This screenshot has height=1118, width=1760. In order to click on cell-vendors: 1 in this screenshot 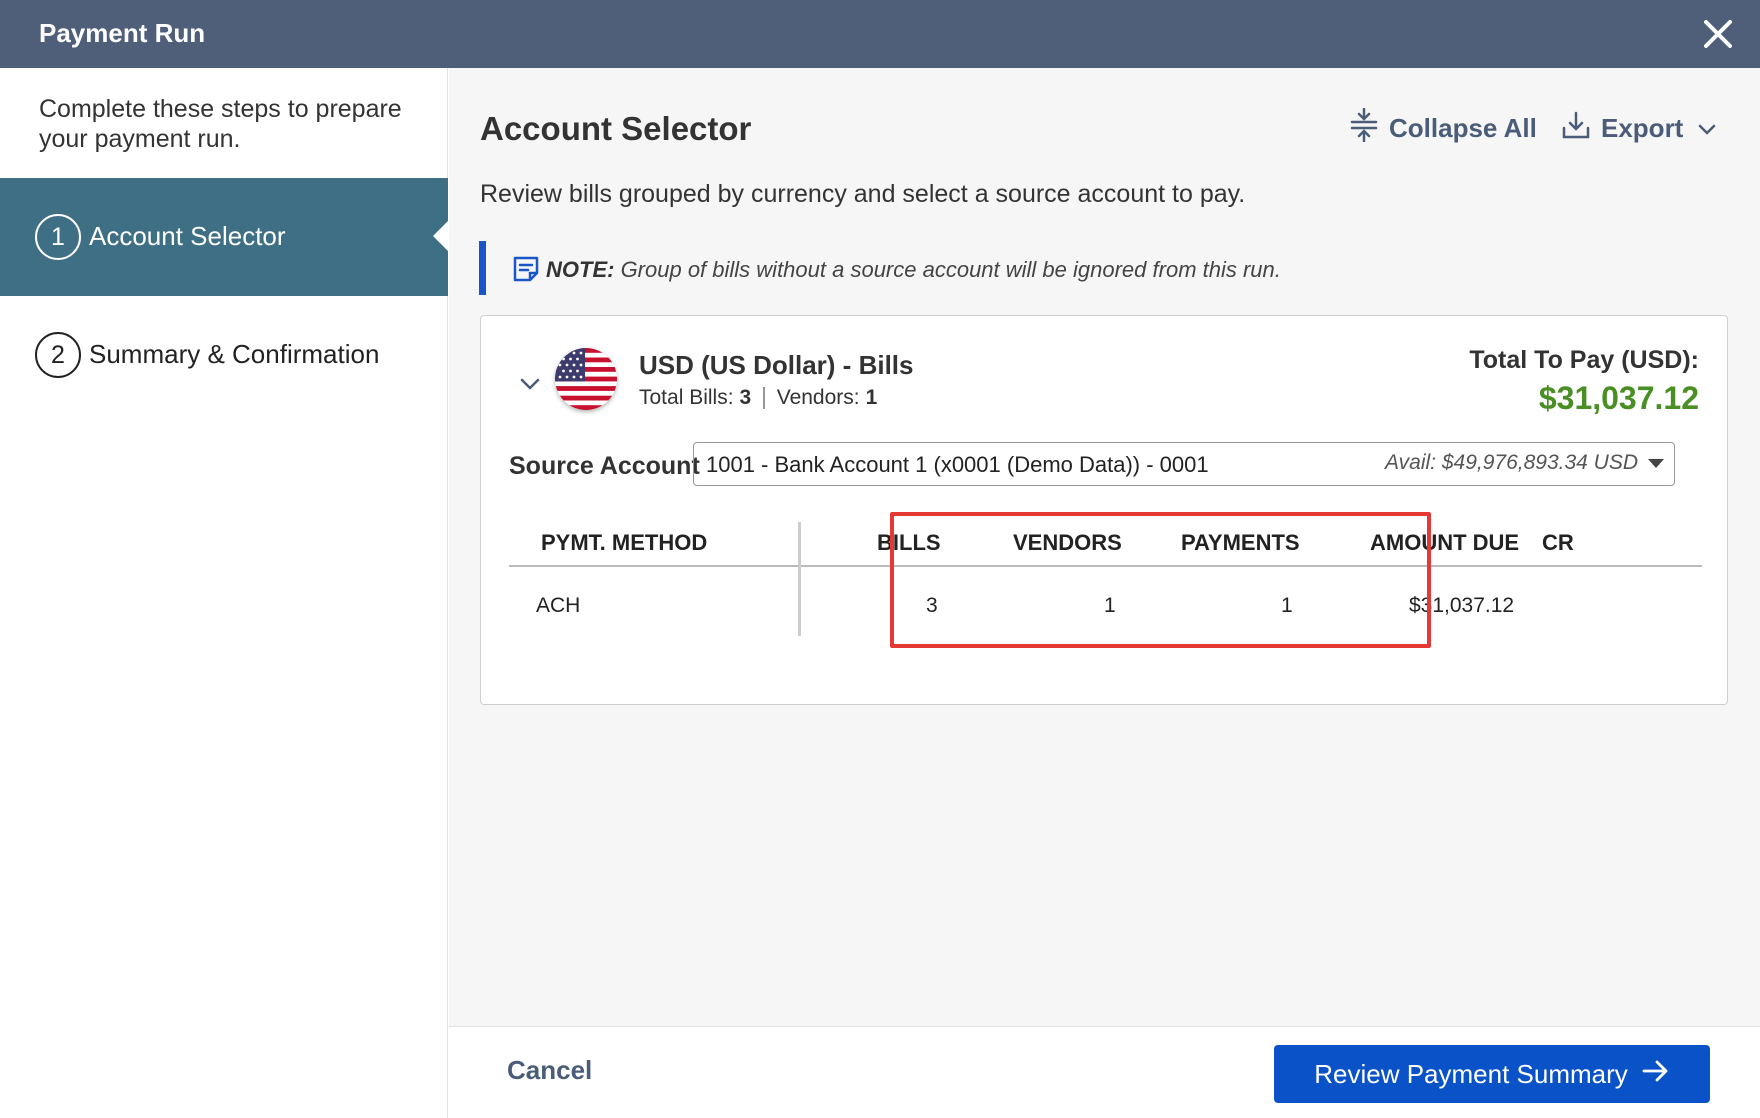, I will do `click(1110, 605)`.